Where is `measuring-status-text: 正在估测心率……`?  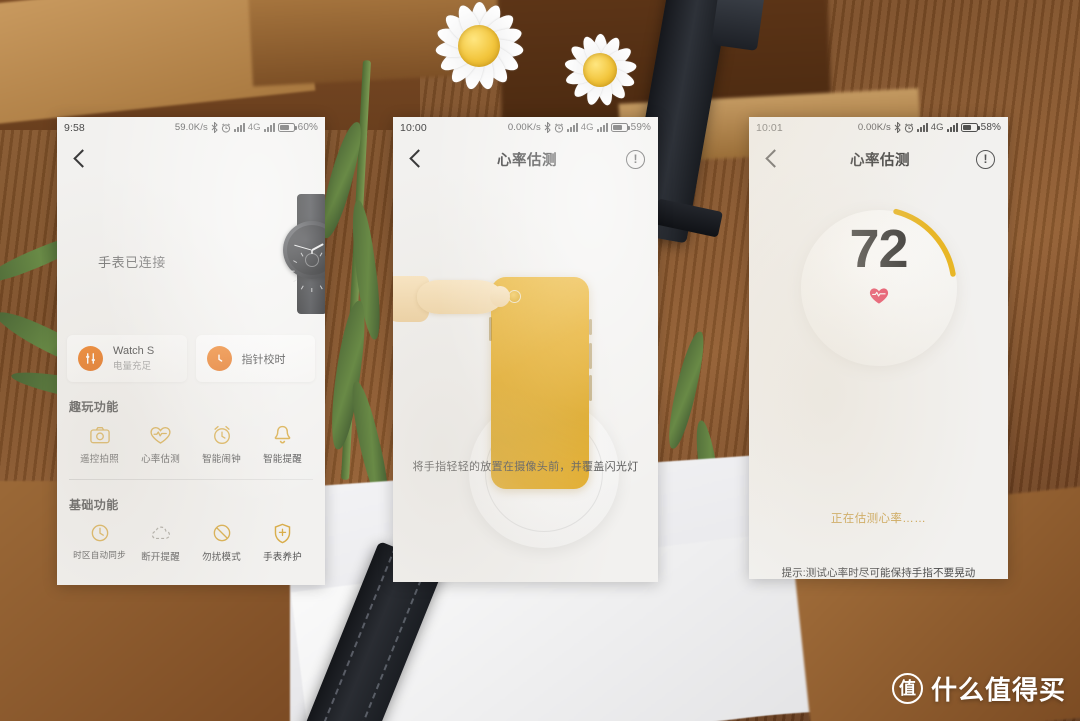 measuring-status-text: 正在估测心率…… is located at coordinates (878, 519).